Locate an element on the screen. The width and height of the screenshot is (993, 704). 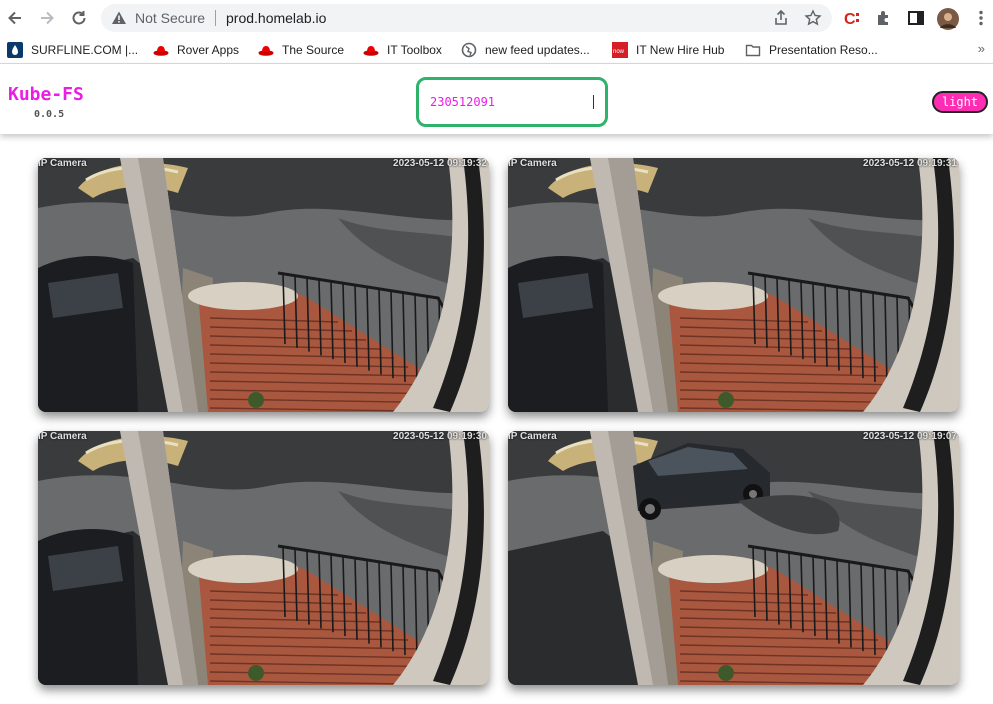
snapshot-timestamp: 2023-05-12 09:19:07 is located at coordinates (910, 436).